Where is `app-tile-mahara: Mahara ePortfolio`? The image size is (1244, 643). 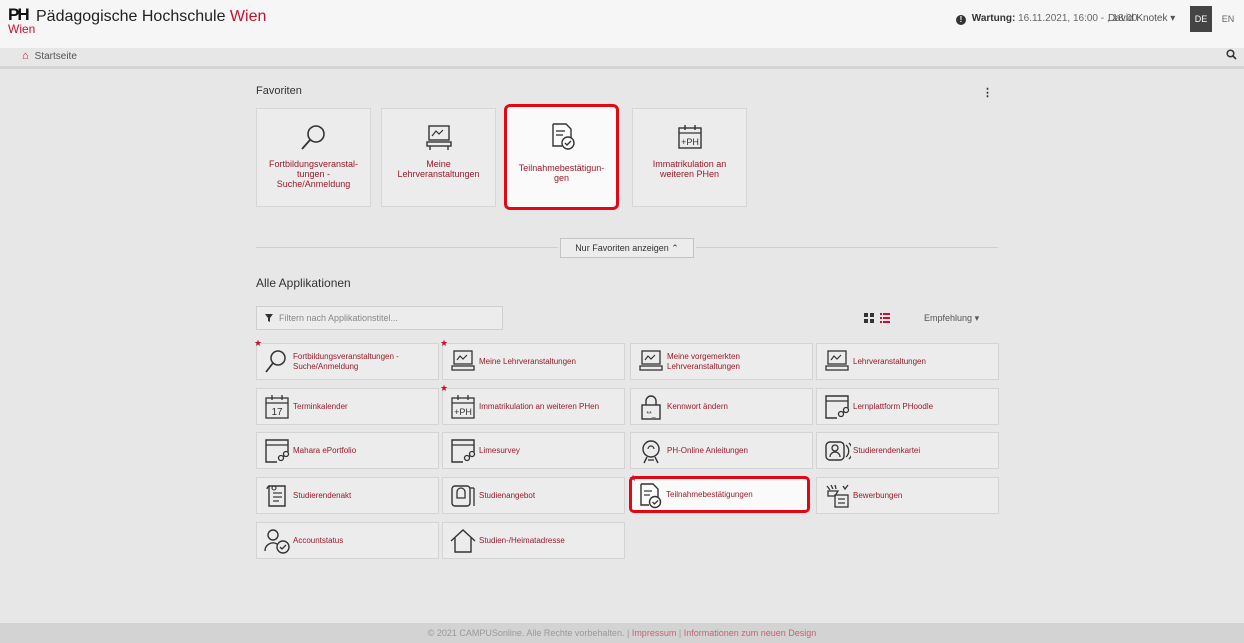 app-tile-mahara: Mahara ePortfolio is located at coordinates (347, 450).